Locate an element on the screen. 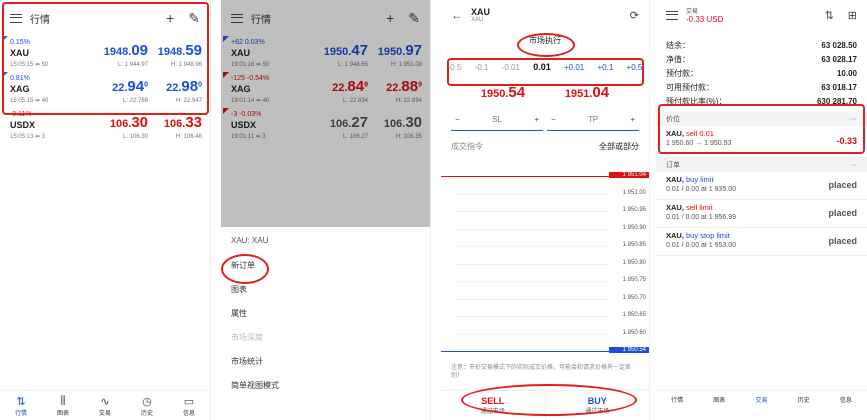  bottom-nav: ⇅ 行情 ⫼ 图表 ∿ 交易 ◷ 历史 ▭ 信息 is located at coordinates (105, 405).